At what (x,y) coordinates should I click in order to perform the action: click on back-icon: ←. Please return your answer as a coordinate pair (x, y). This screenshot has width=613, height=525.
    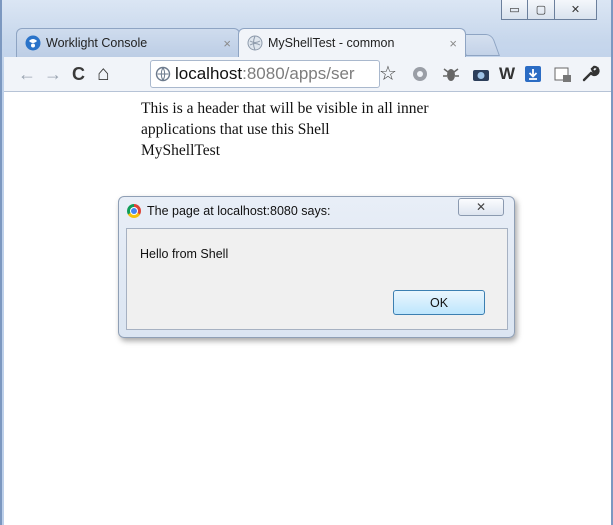
    Looking at the image, I should click on (27, 74).